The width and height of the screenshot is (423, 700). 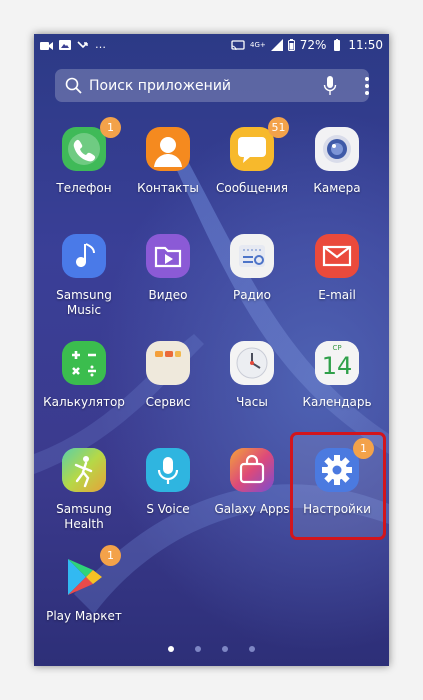 What do you see at coordinates (84, 172) in the screenshot?
I see `app-phone: 1 Телефон` at bounding box center [84, 172].